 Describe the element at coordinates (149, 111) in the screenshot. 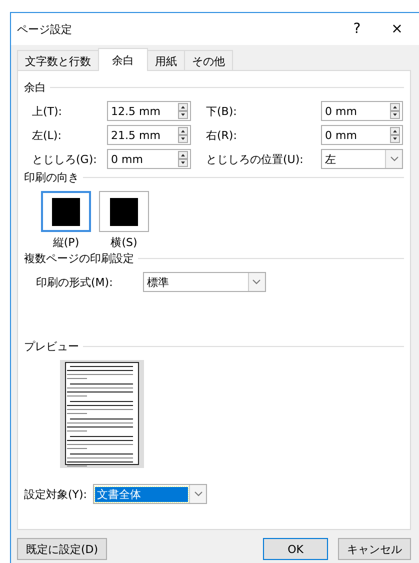

I see `spin-field: 12.5 mm` at that location.